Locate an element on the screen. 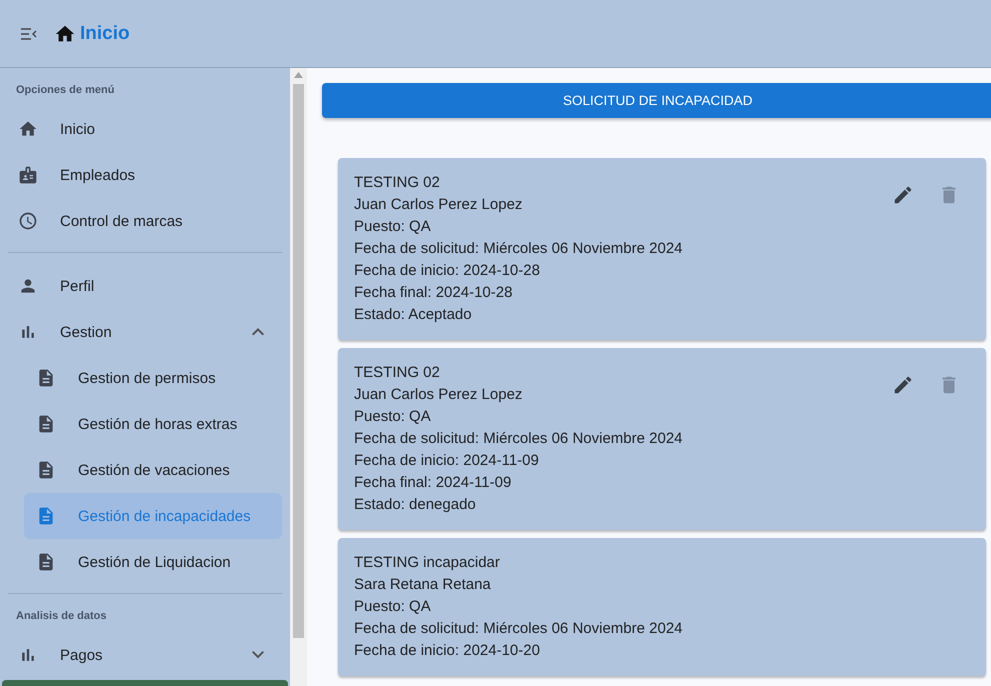 The width and height of the screenshot is (991, 686). menu-item: Inicio is located at coordinates (145, 129).